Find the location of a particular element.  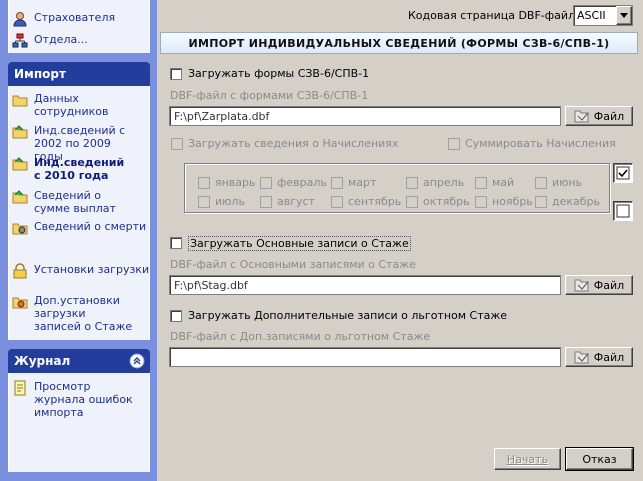

sum-accruals-checkbox is located at coordinates (454, 144).